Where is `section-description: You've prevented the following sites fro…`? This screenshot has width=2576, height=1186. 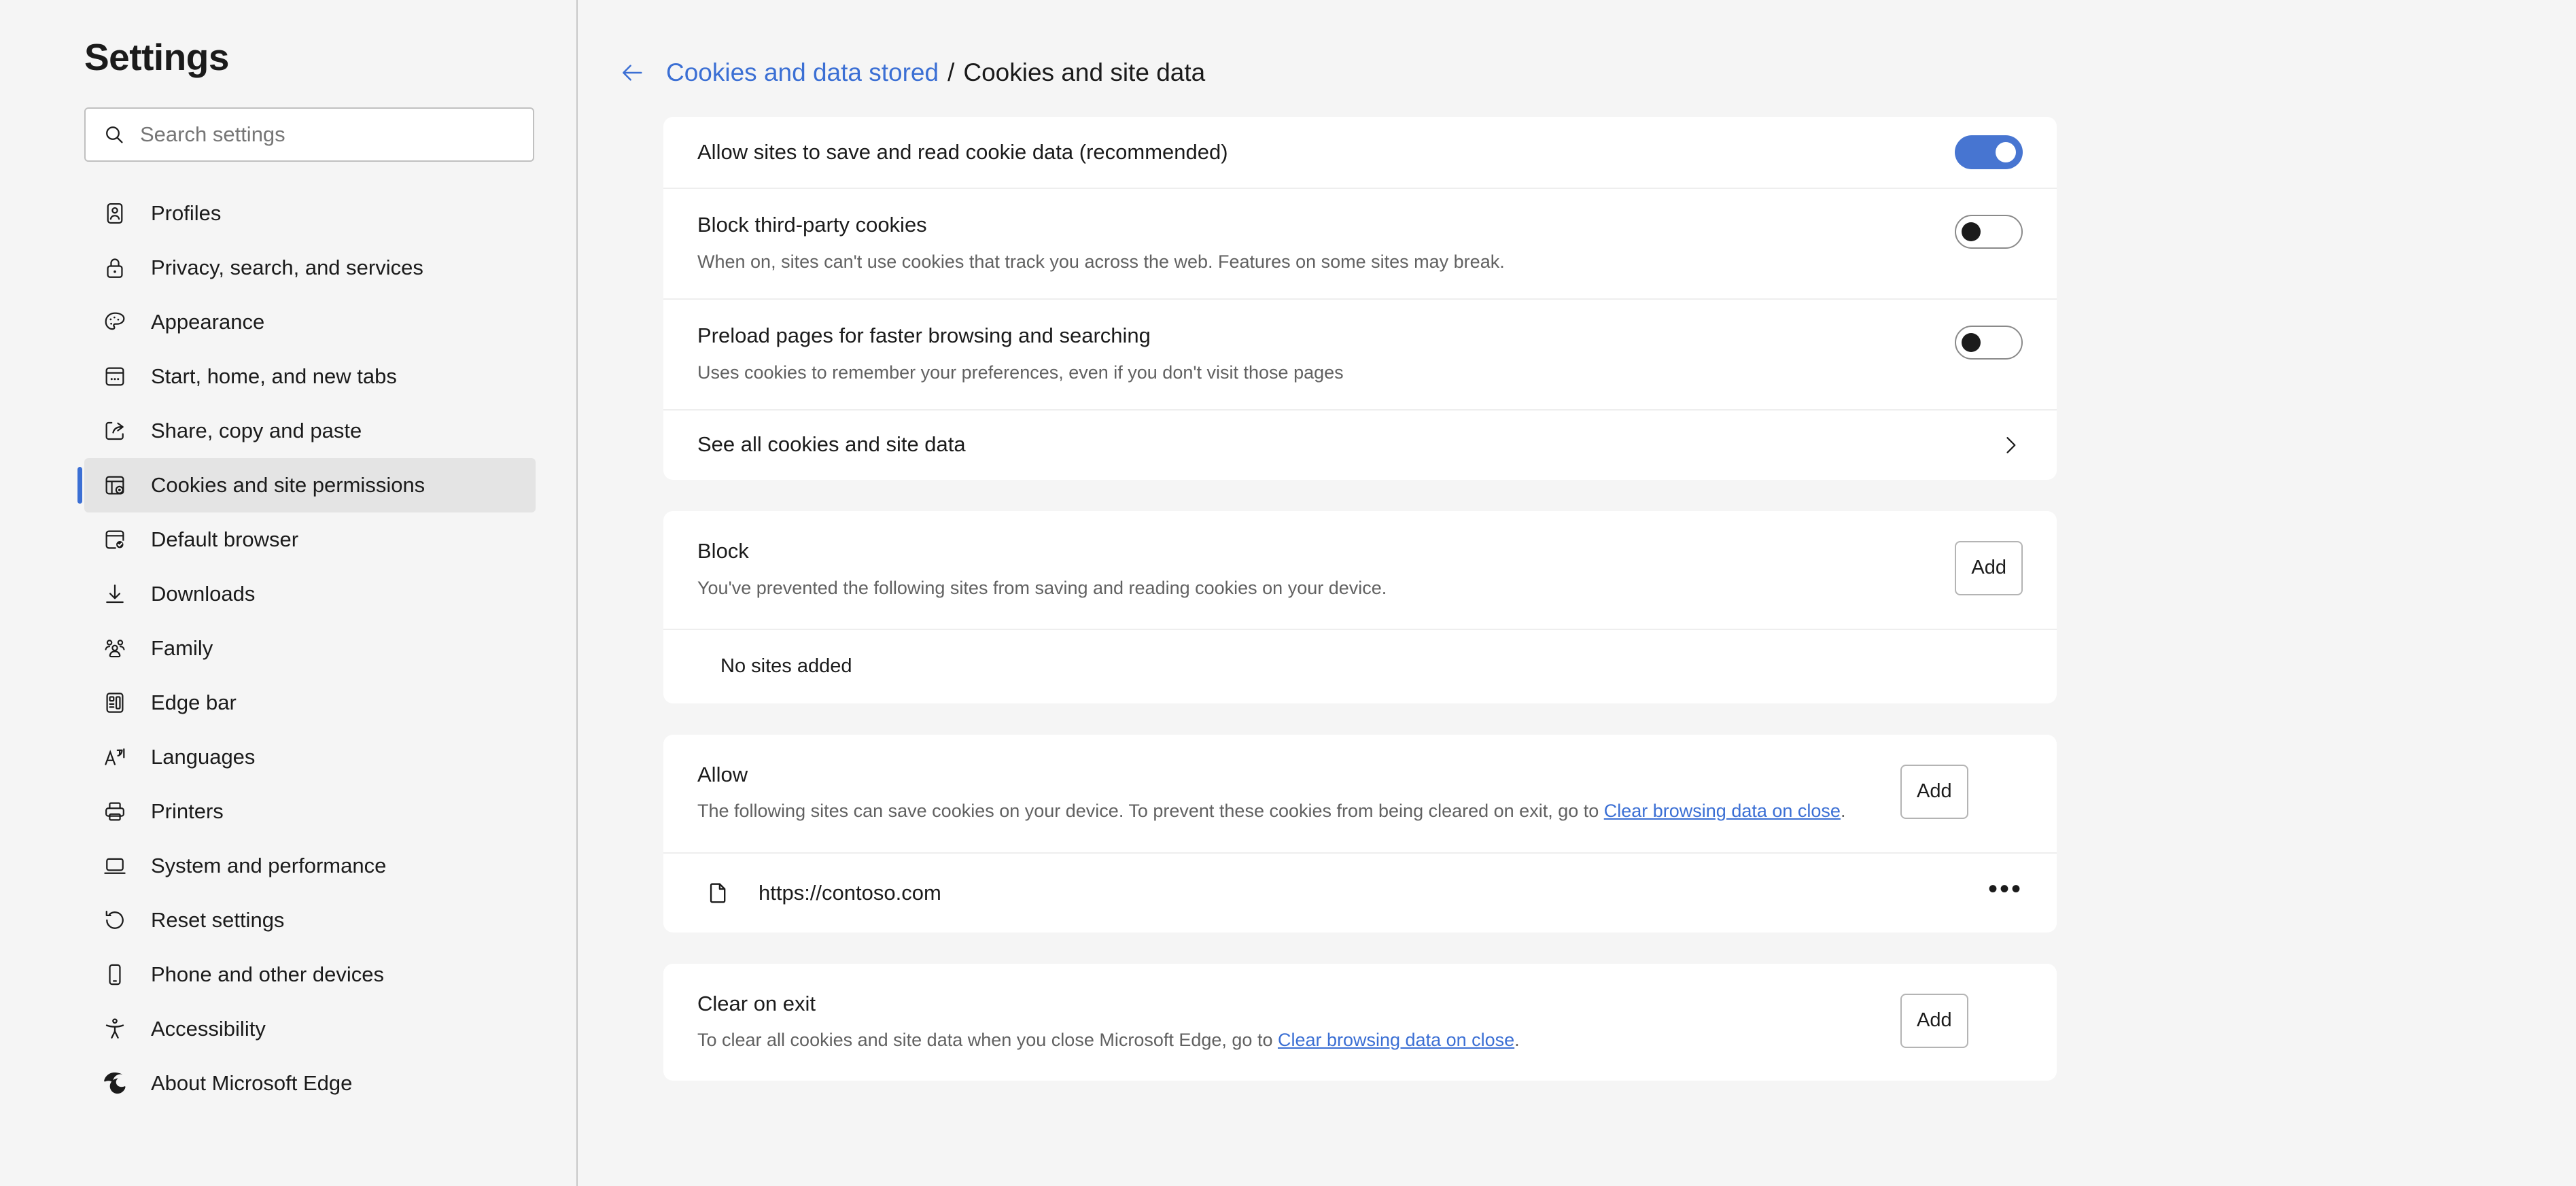
section-description: You've prevented the following sites fro… is located at coordinates (1042, 587).